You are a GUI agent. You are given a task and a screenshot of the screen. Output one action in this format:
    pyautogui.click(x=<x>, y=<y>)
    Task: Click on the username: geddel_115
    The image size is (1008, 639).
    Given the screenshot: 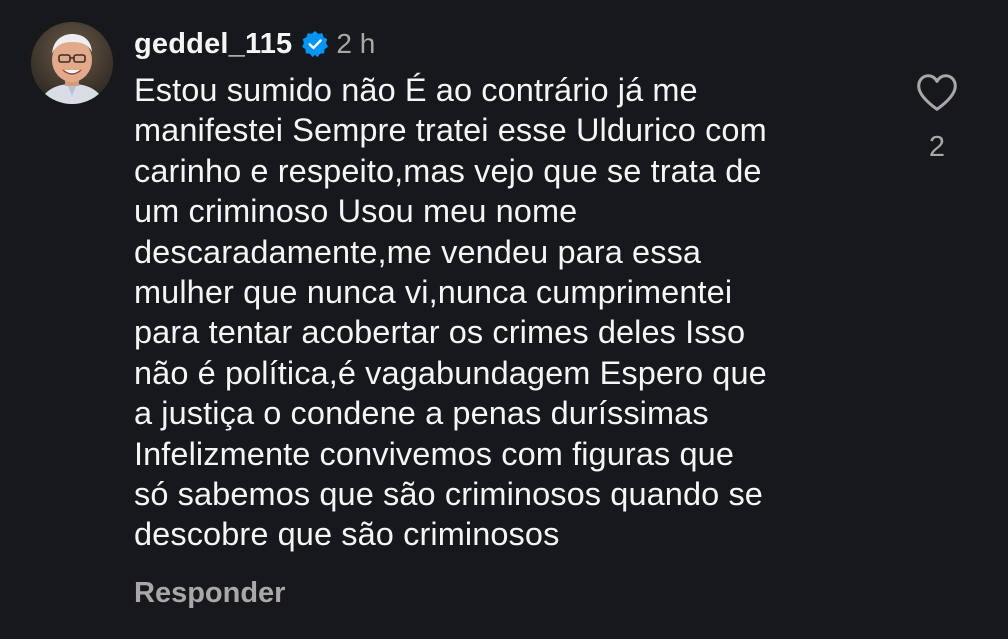 What is the action you would take?
    pyautogui.click(x=213, y=44)
    